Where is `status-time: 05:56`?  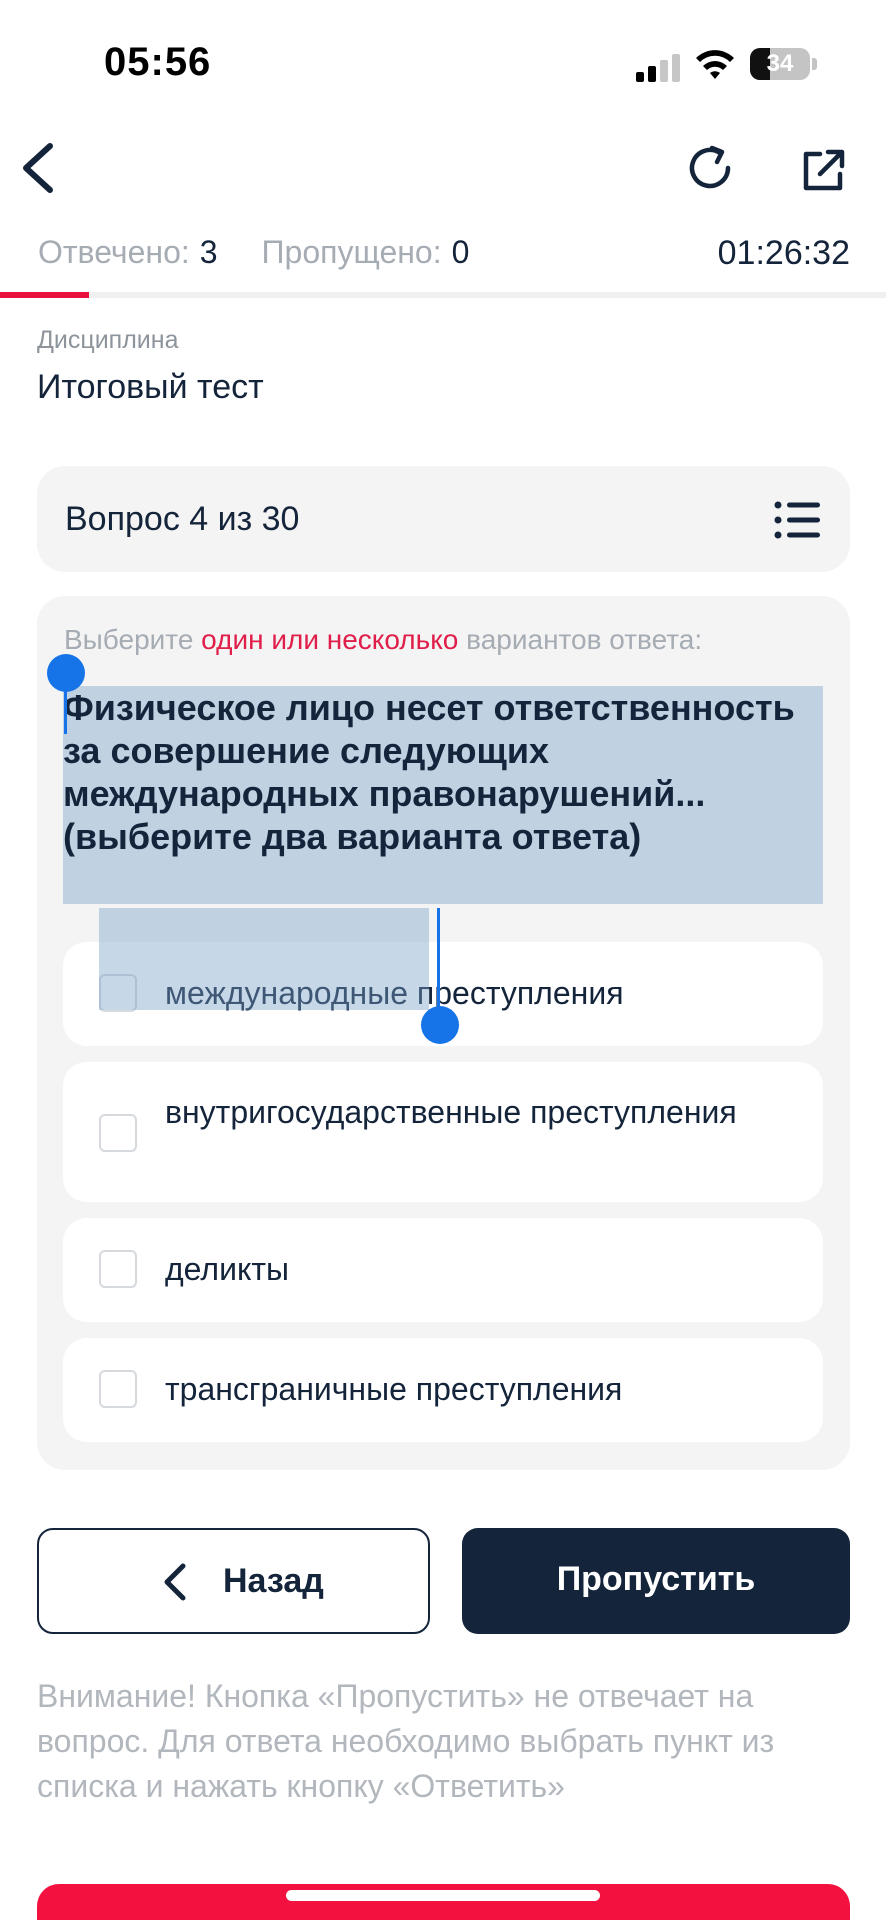 status-time: 05:56 is located at coordinates (158, 62).